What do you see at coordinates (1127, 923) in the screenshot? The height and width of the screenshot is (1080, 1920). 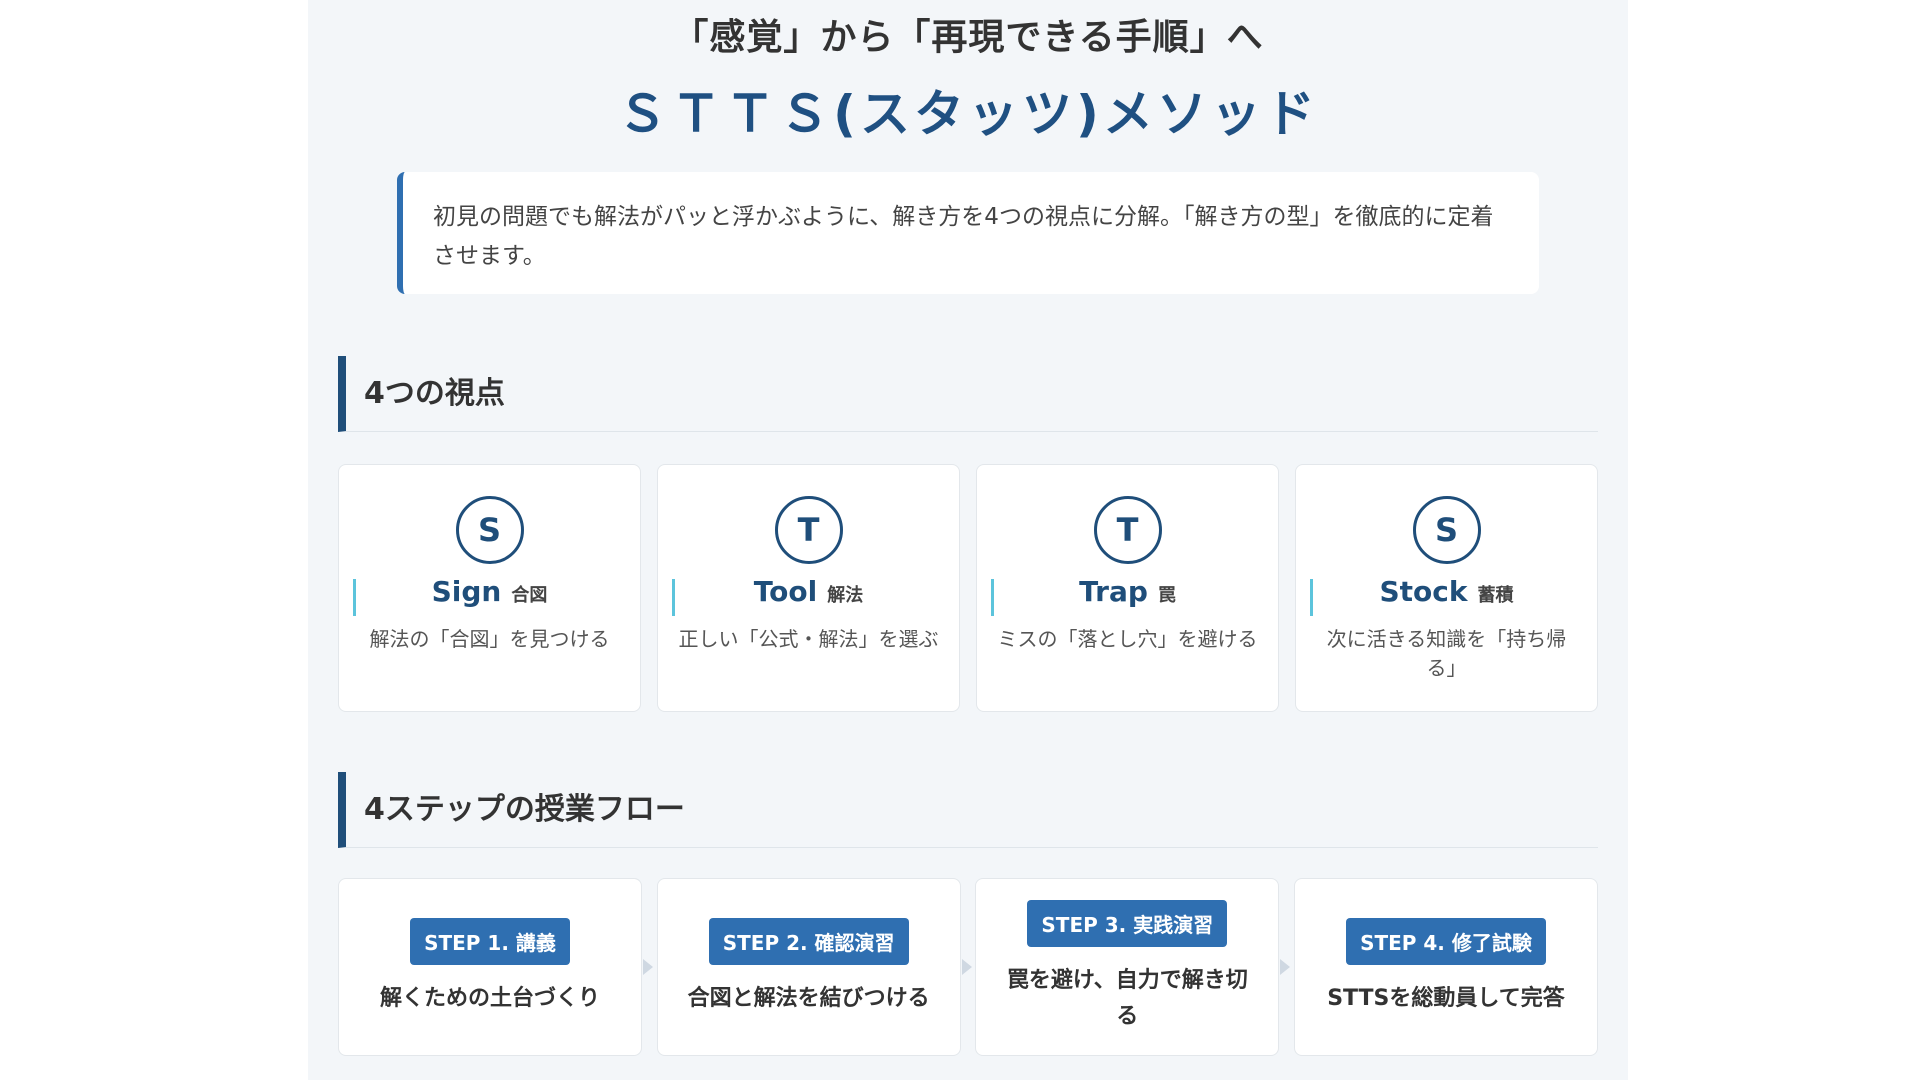 I see `step-badge: STEP 3. 実践演習` at bounding box center [1127, 923].